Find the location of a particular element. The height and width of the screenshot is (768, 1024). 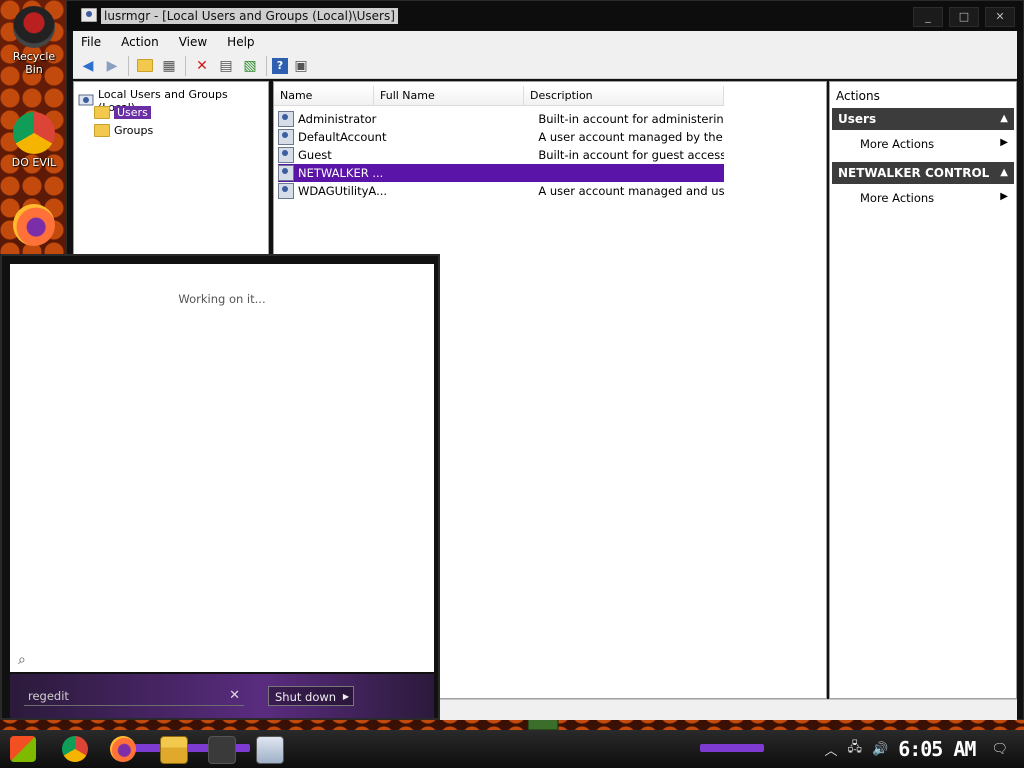

properties-icon: ▤ is located at coordinates (226, 66).